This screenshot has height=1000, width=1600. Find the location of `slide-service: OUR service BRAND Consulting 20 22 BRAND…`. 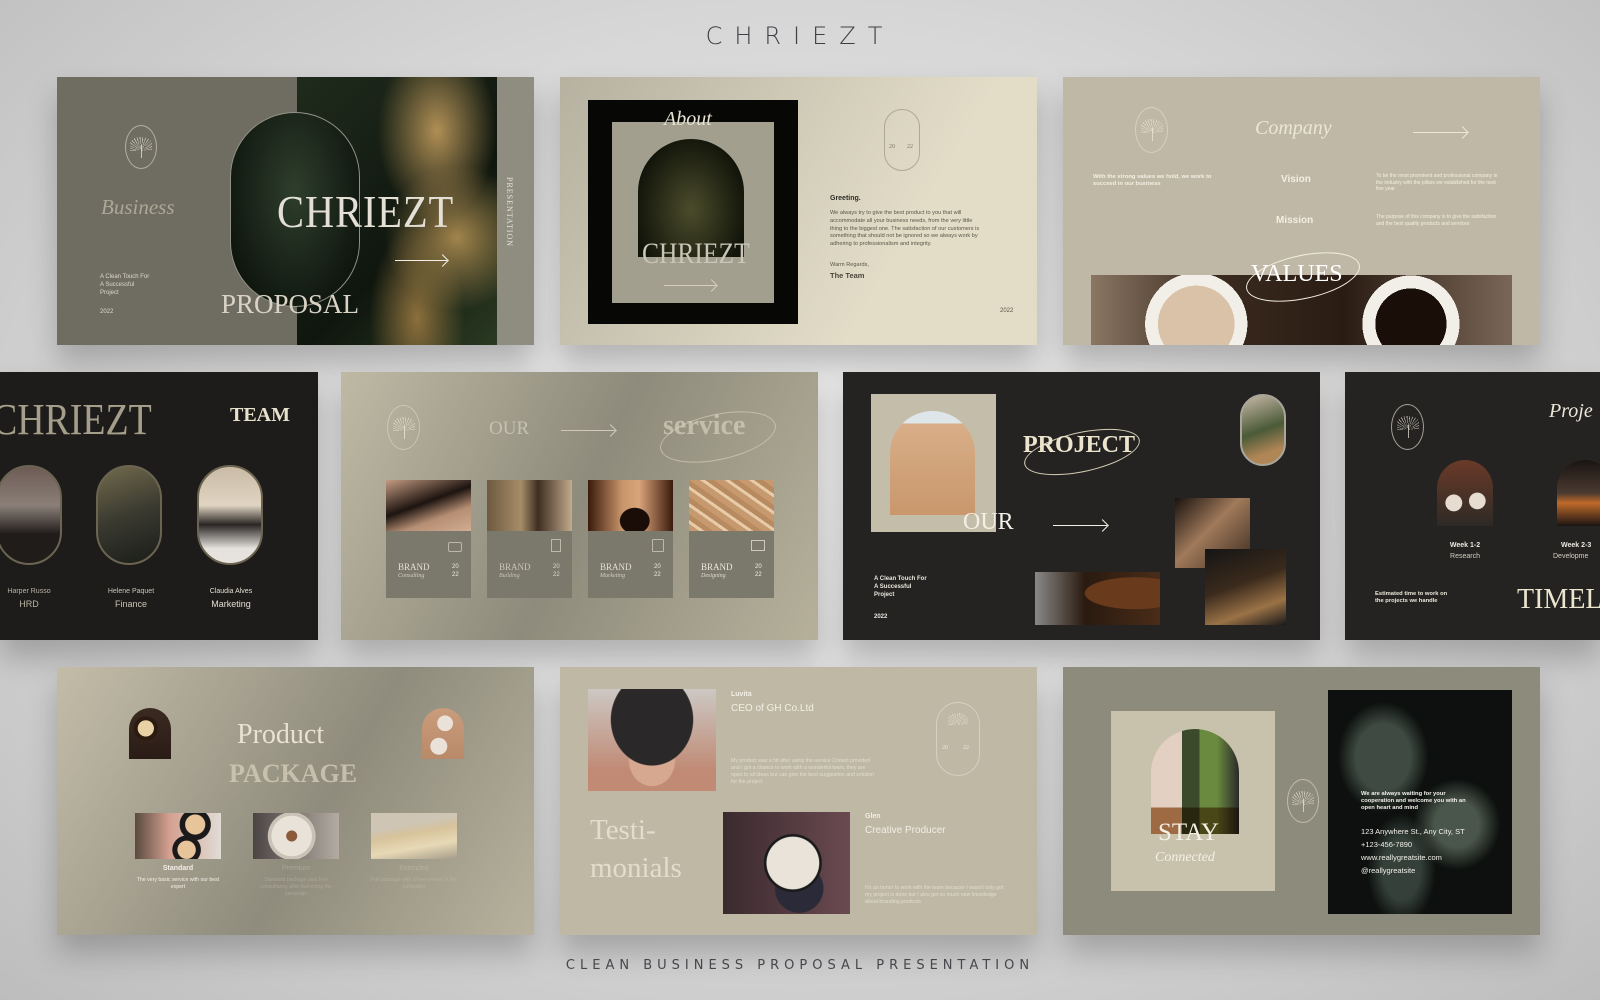

slide-service: OUR service BRAND Consulting 20 22 BRAND… is located at coordinates (579, 506).